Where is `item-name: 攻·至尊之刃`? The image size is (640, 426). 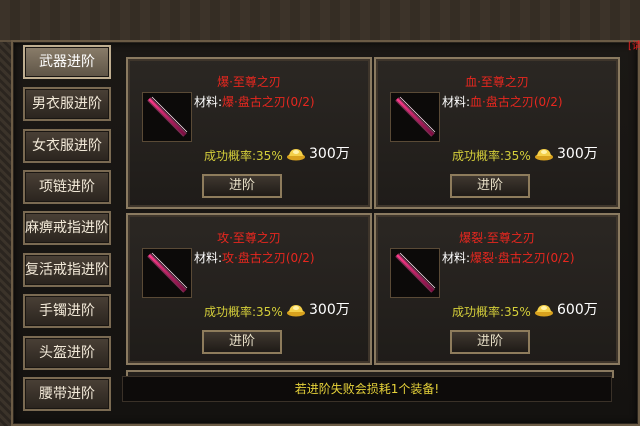
item-name: 攻·至尊之刃 is located at coordinates (249, 238).